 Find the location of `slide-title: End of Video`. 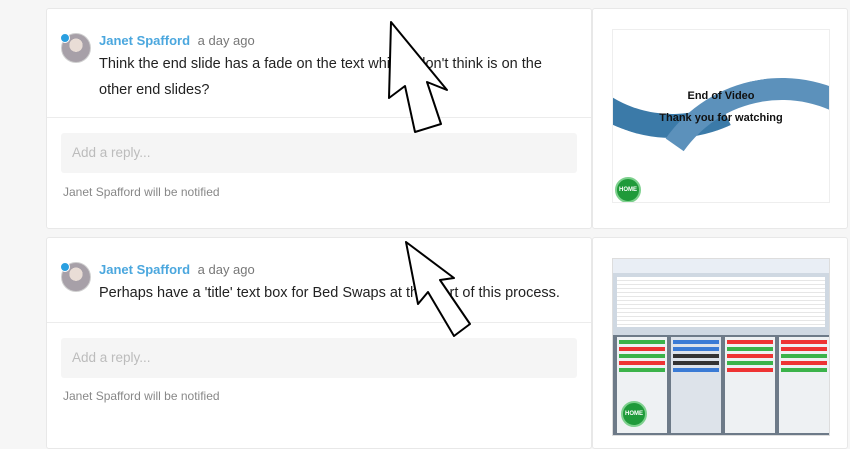

slide-title: End of Video is located at coordinates (721, 96).